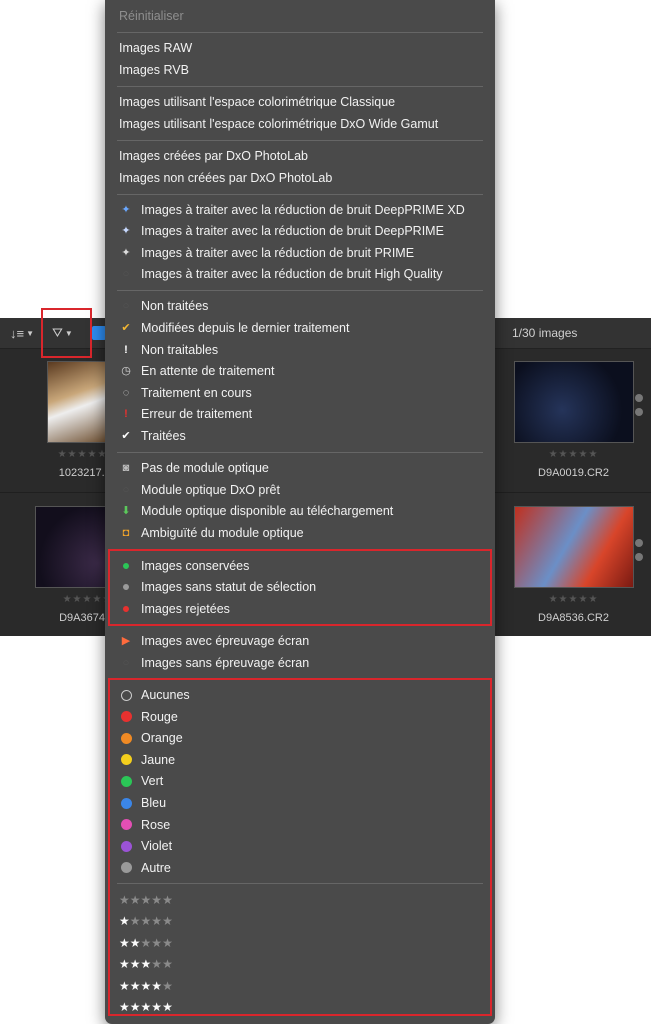  What do you see at coordinates (154, 70) in the screenshot?
I see `menu-item-rgb: Images RVB` at bounding box center [154, 70].